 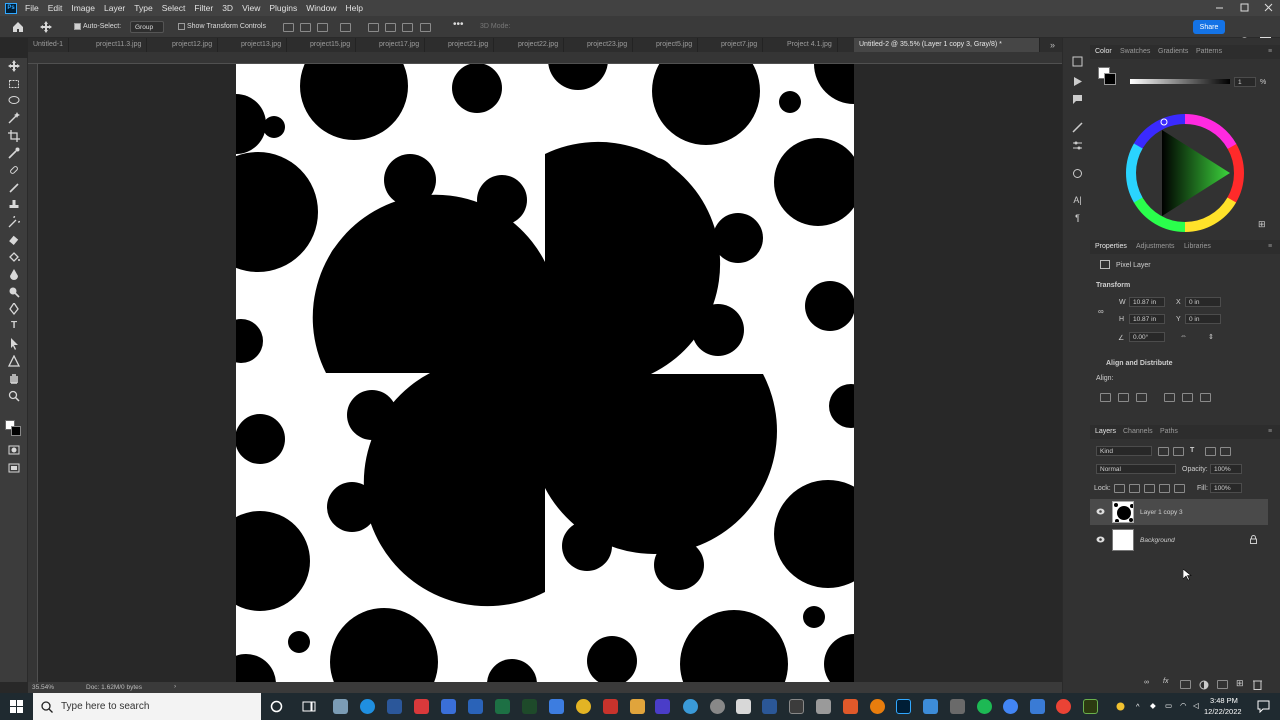 What do you see at coordinates (1090, 706) in the screenshot?
I see `dreamweaver-icon` at bounding box center [1090, 706].